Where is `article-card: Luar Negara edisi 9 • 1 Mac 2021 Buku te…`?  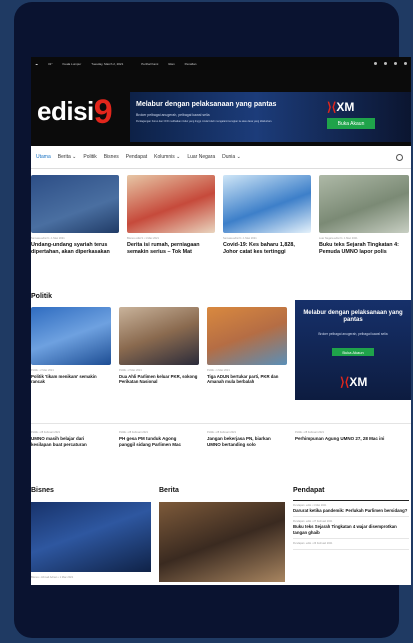
article-card: Luar Negara edisi 9 • 1 Mac 2021 Buku te… is located at coordinates (364, 215).